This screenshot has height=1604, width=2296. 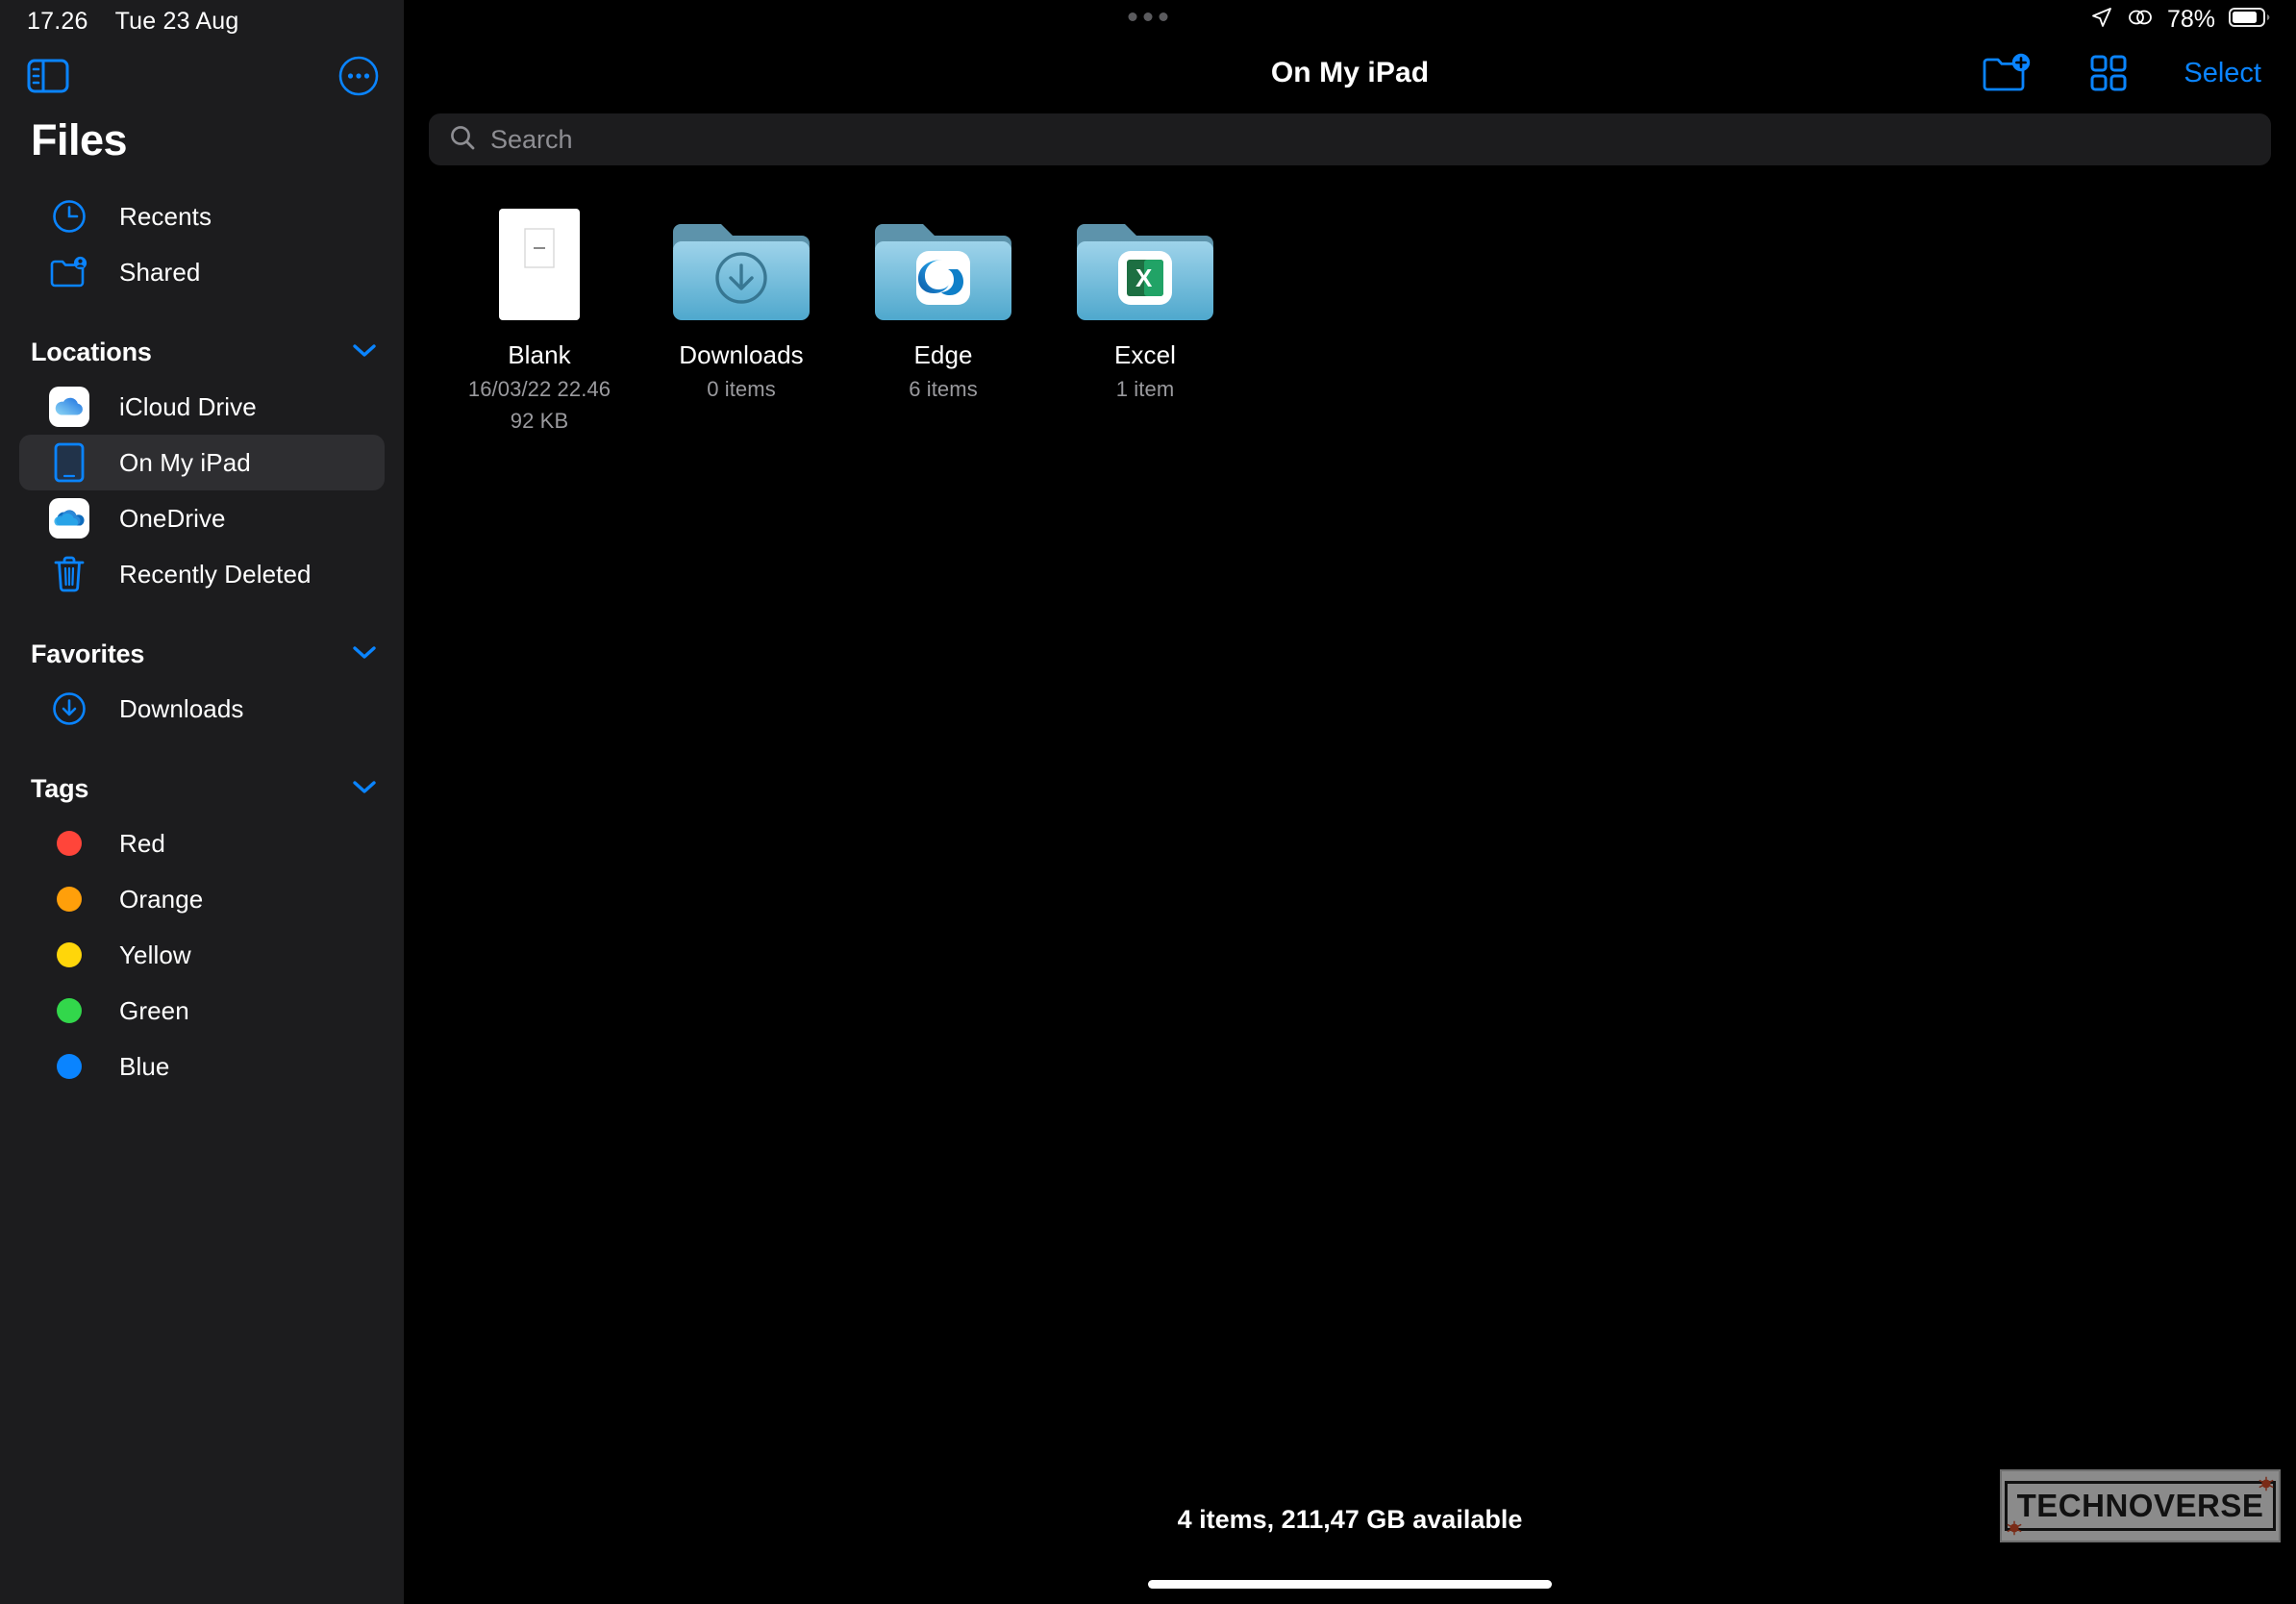 I want to click on folder-thumbnail: X, so click(x=1145, y=268).